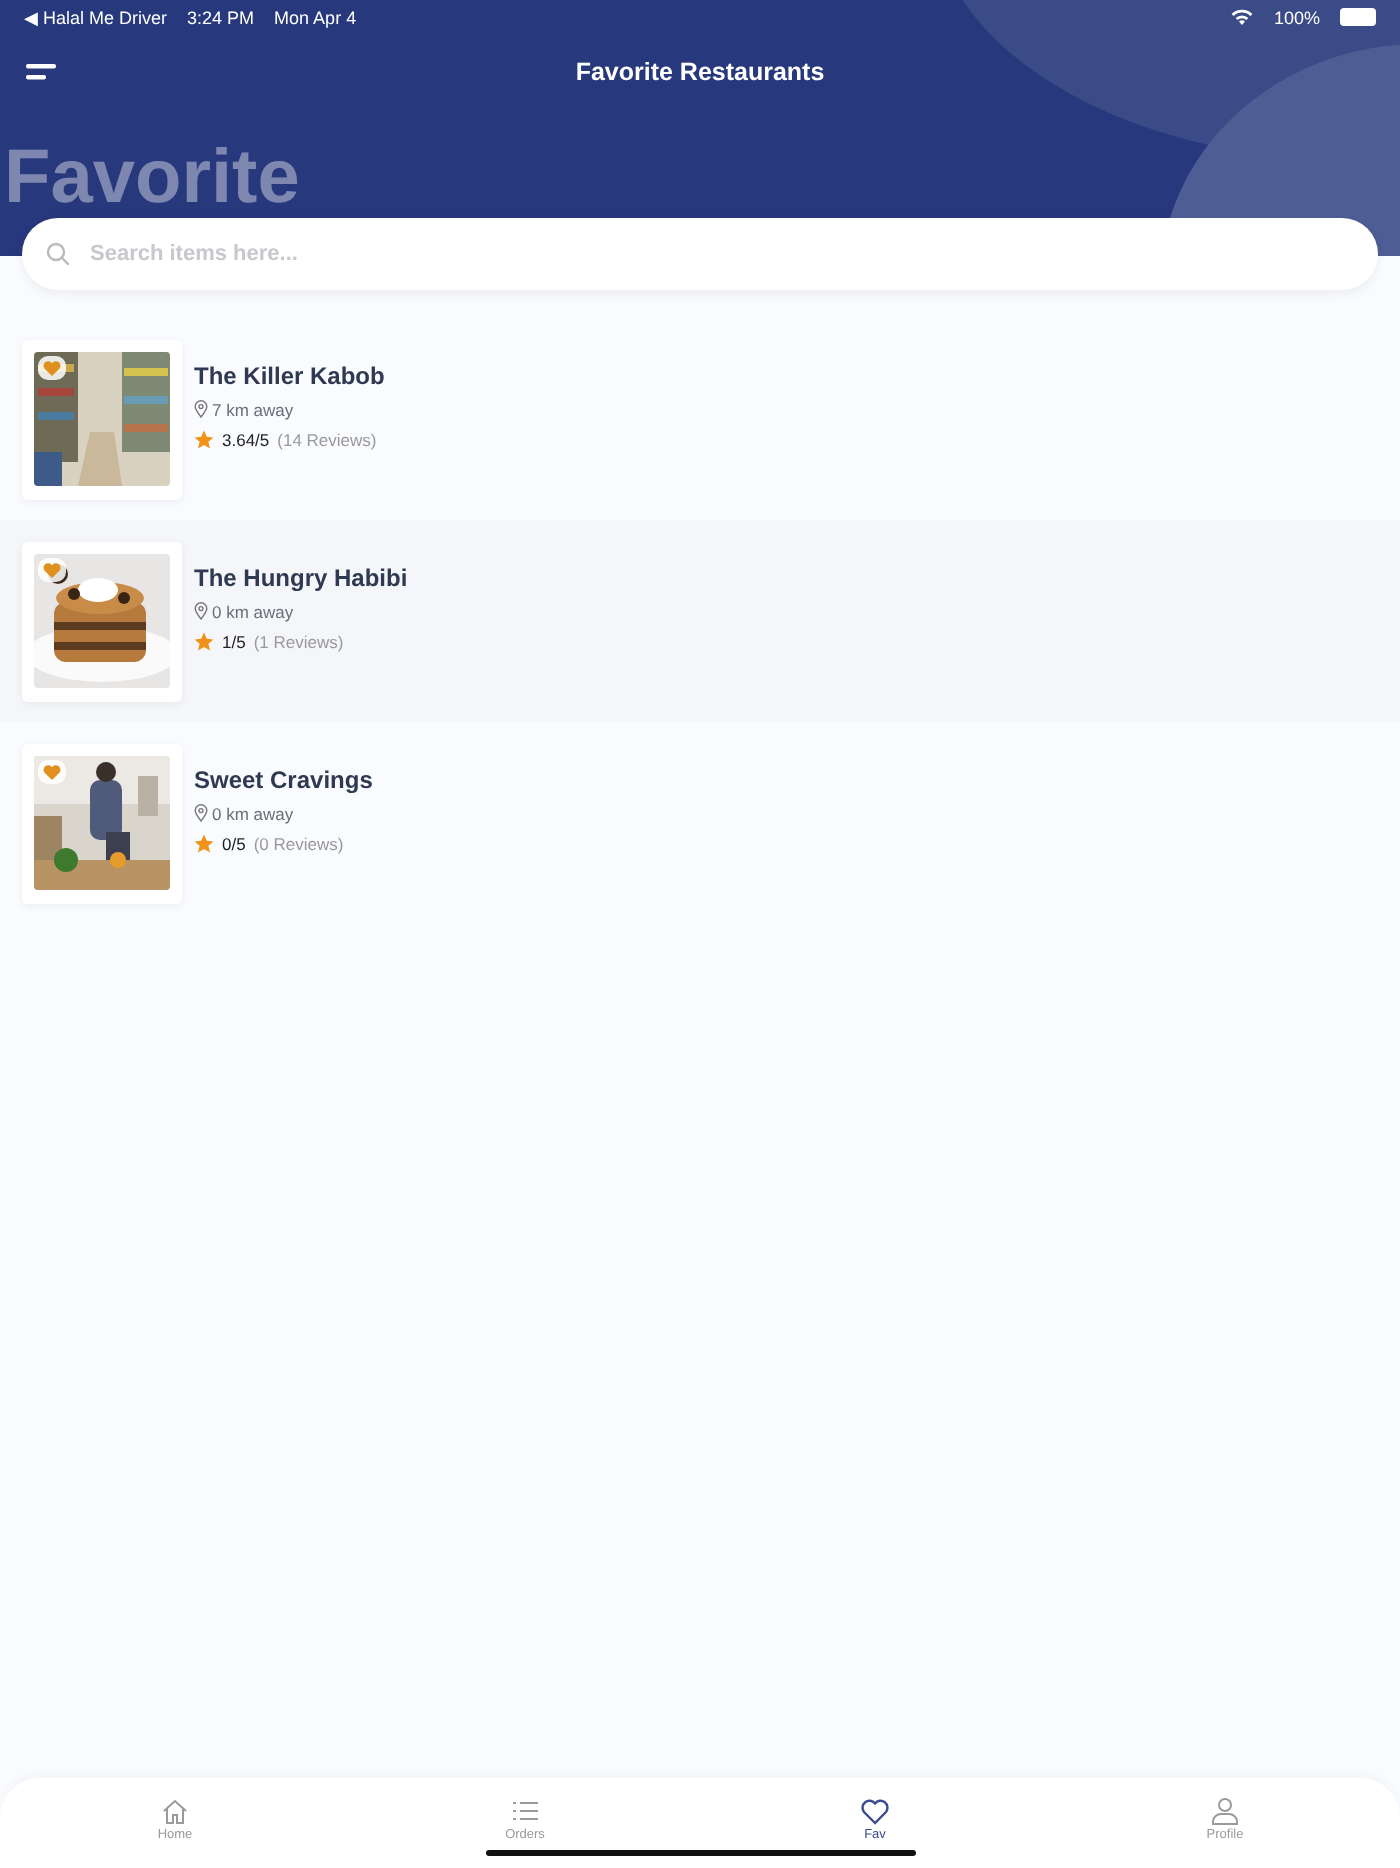  What do you see at coordinates (298, 843) in the screenshot?
I see `review-count: (0 Reviews)` at bounding box center [298, 843].